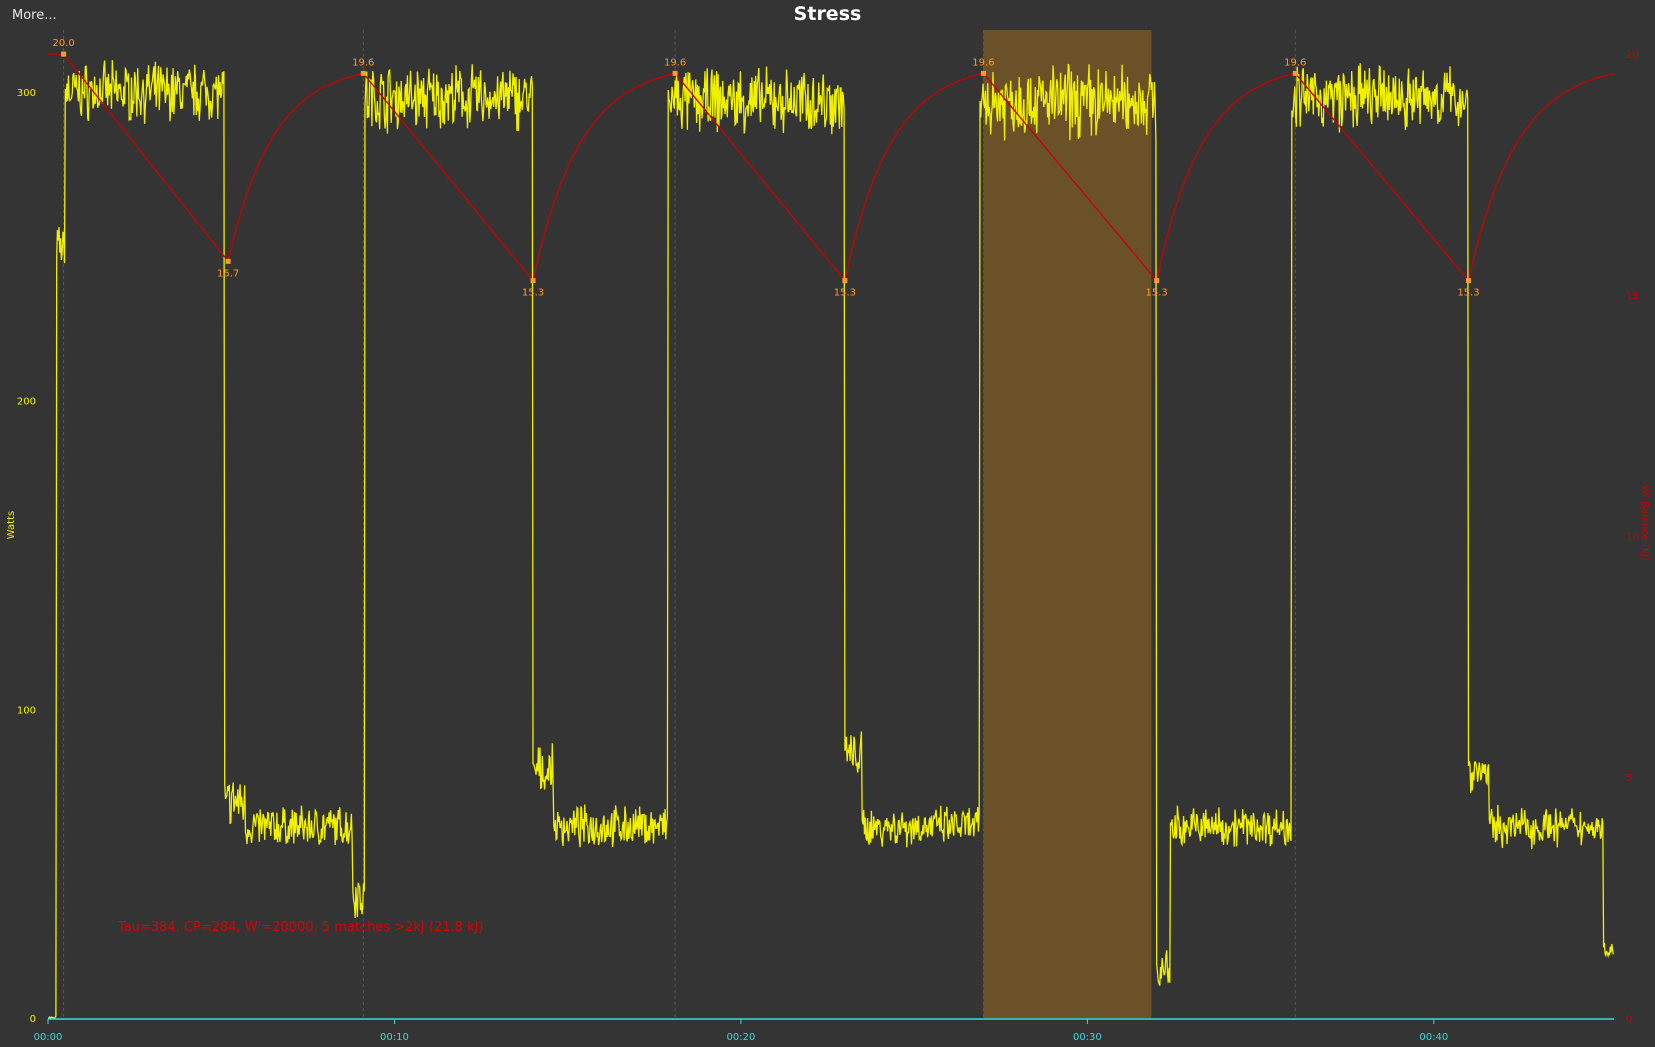 This screenshot has width=1655, height=1047. What do you see at coordinates (1632, 296) in the screenshot?
I see `y-tick-label-right: 15` at bounding box center [1632, 296].